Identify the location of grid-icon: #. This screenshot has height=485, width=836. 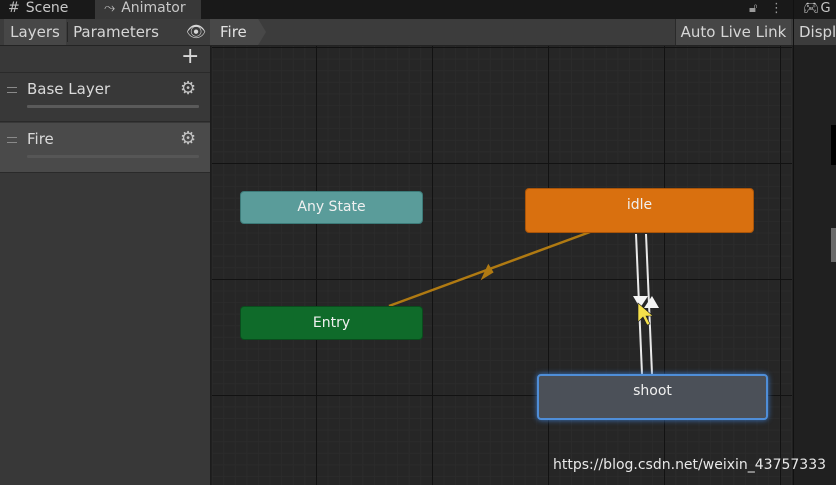
(14, 8).